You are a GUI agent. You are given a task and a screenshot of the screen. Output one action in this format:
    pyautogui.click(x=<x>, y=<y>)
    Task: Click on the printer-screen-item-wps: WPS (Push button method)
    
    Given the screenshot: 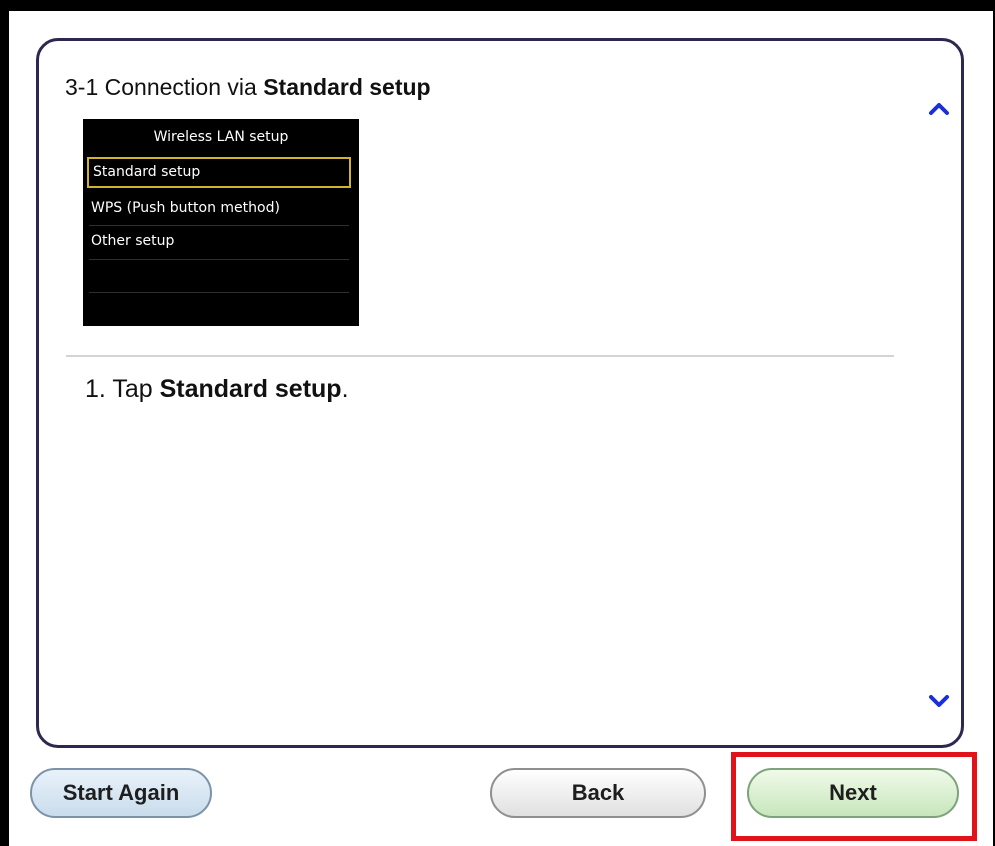 What is the action you would take?
    pyautogui.click(x=185, y=208)
    